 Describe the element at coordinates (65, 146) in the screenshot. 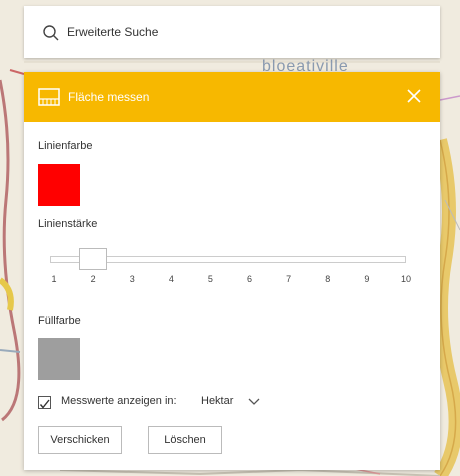

I see `line-color-label: Linienfarbe` at that location.